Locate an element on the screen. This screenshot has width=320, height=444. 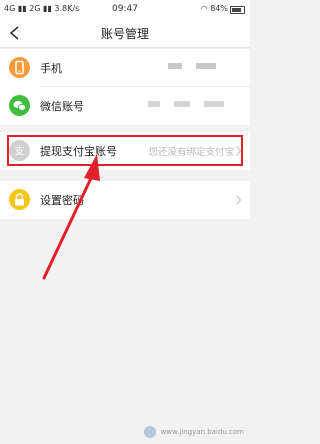
watermark-text: www.jingyan.baidu.com is located at coordinates (202, 432).